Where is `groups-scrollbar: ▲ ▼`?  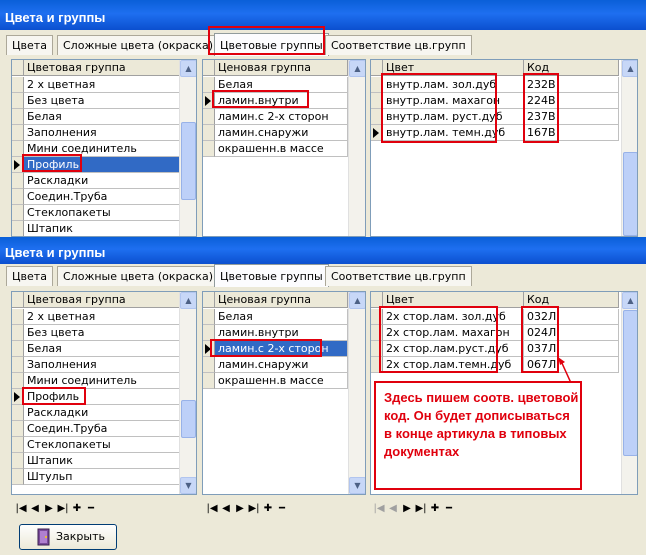
groups-scrollbar: ▲ ▼ is located at coordinates (187, 393).